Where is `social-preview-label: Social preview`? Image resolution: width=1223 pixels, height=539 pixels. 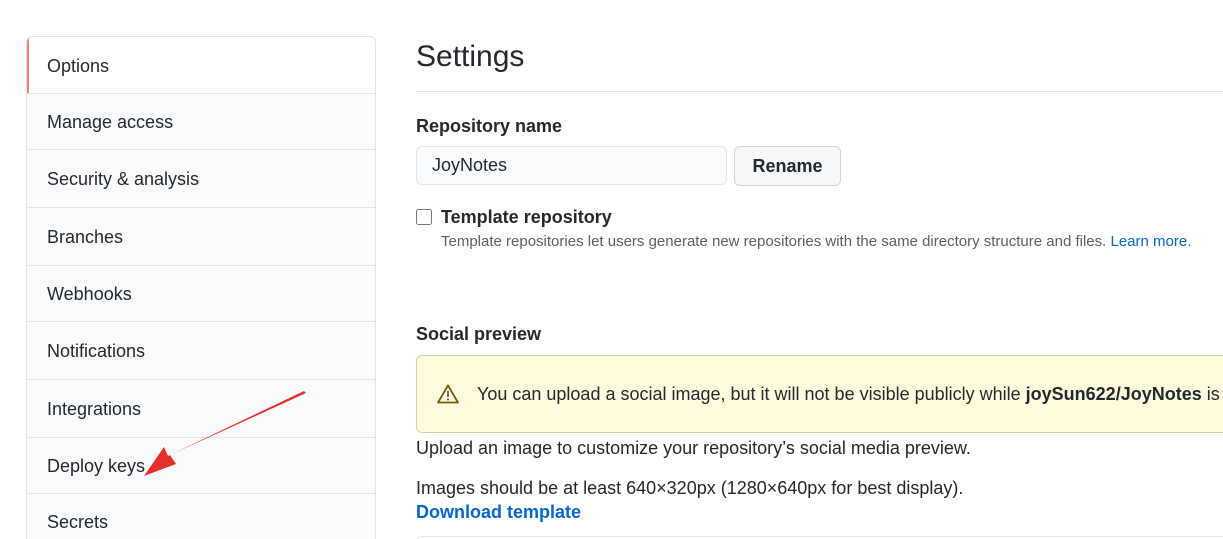 social-preview-label: Social preview is located at coordinates (479, 334).